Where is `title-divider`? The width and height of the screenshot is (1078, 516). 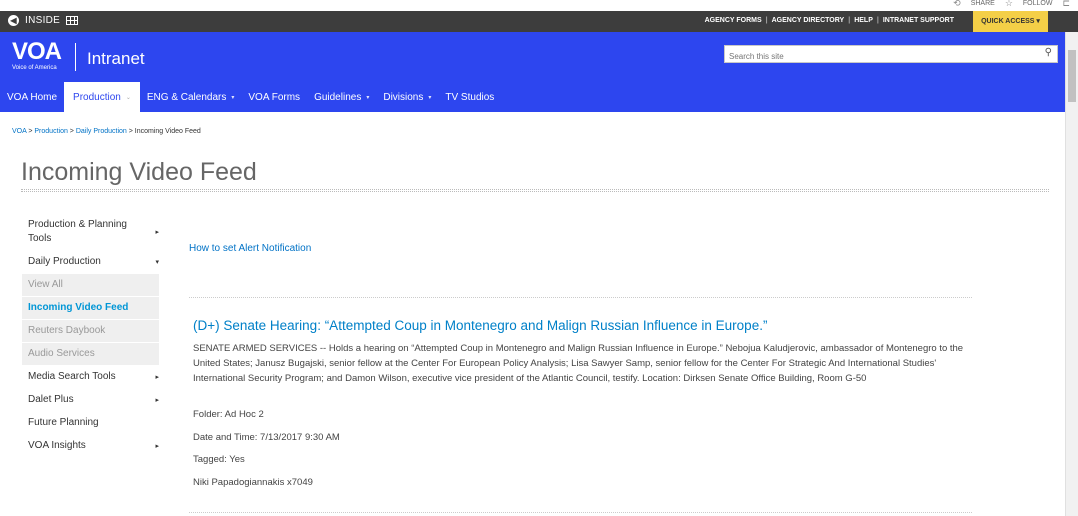 title-divider is located at coordinates (535, 190).